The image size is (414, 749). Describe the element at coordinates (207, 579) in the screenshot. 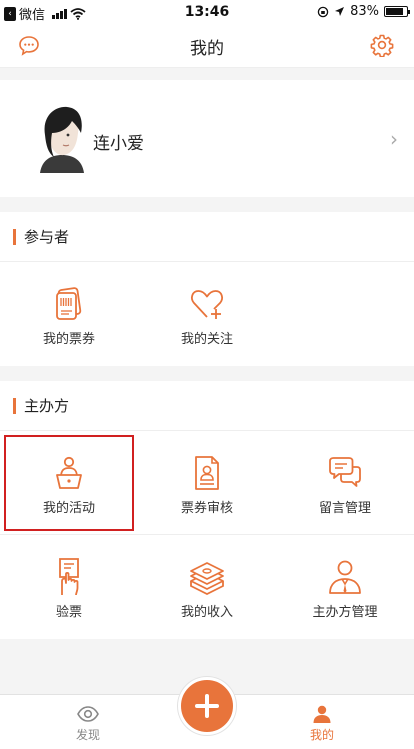

I see `money-stack-icon` at that location.